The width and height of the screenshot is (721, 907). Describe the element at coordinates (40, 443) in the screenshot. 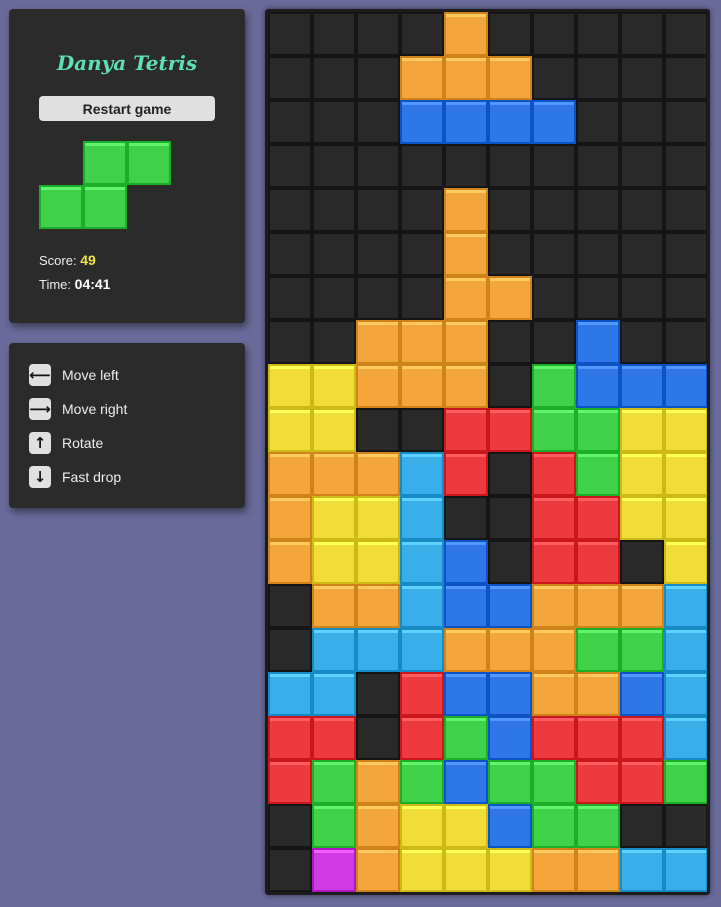

I see `arrow-up-icon: ↑` at that location.